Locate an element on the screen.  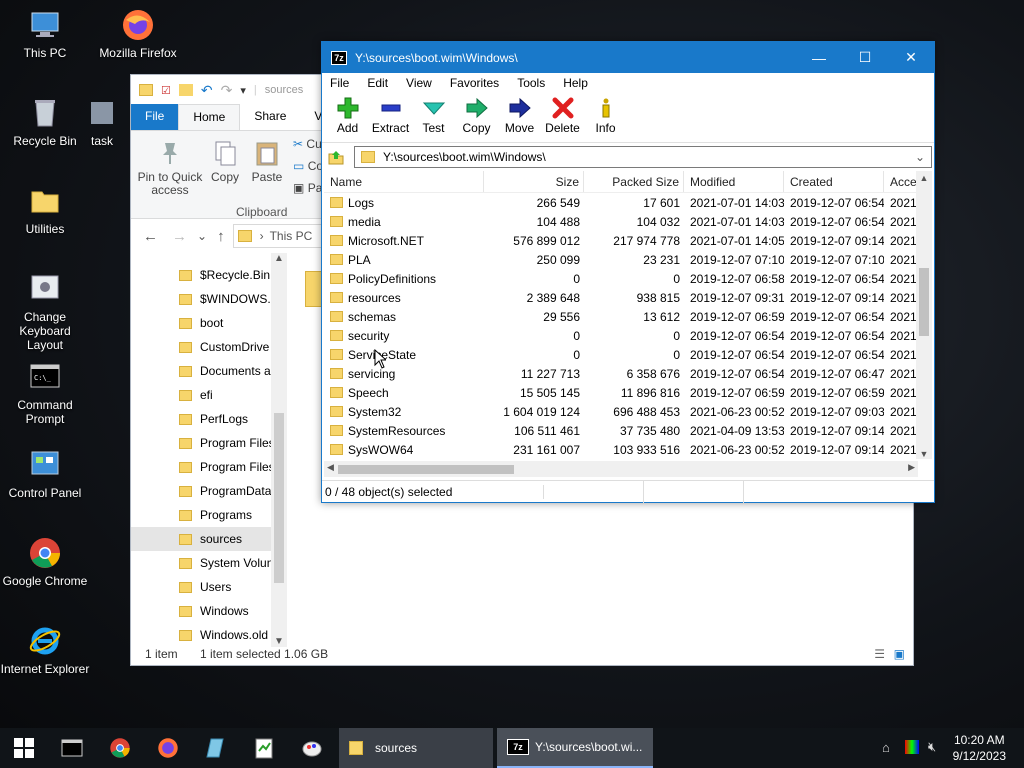
taskbar-paint is located at coordinates (312, 748).